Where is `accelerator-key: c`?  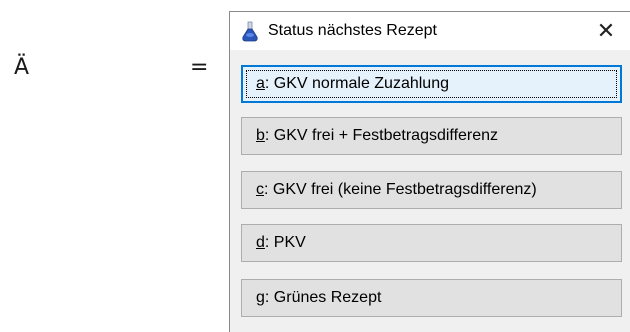 accelerator-key: c is located at coordinates (260, 189).